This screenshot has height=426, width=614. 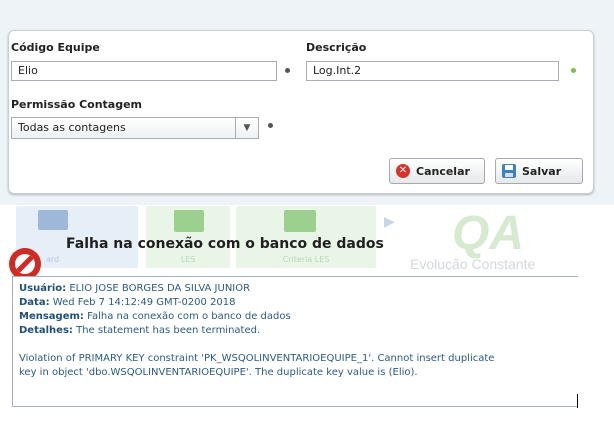 What do you see at coordinates (488, 233) in the screenshot?
I see `qa-logo: QA` at bounding box center [488, 233].